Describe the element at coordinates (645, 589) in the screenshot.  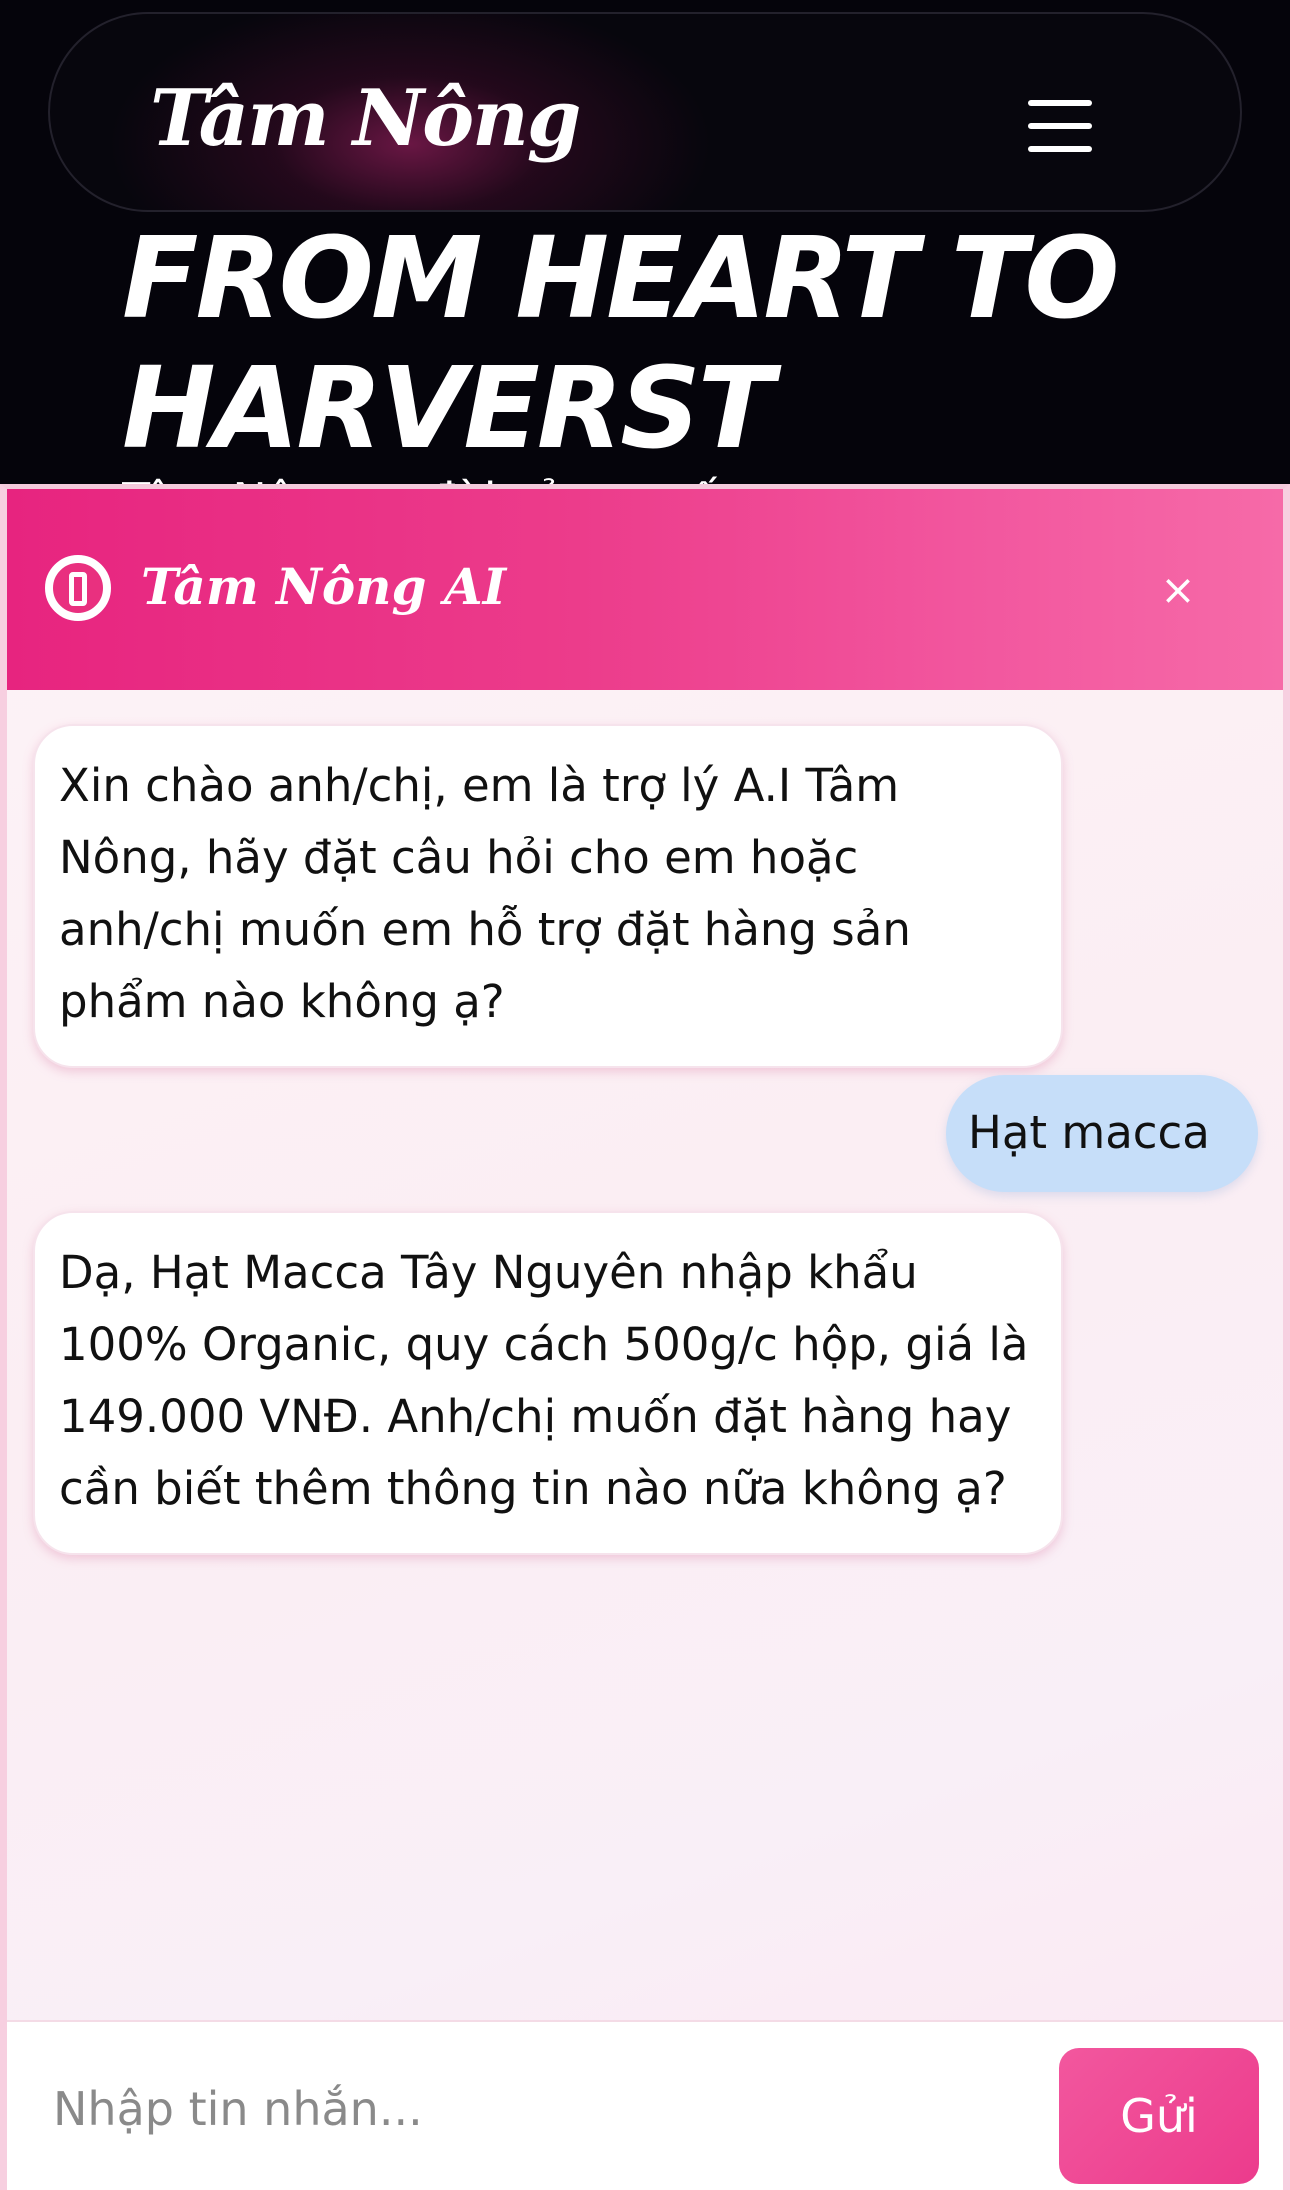
I see `chat-header: Tâm Nông AI ×` at that location.